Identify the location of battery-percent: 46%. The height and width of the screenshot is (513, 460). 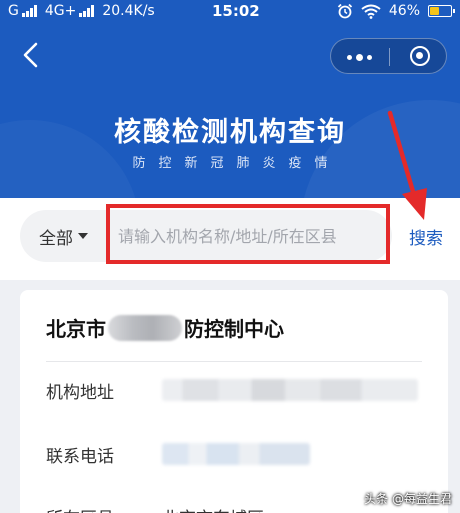
(404, 11).